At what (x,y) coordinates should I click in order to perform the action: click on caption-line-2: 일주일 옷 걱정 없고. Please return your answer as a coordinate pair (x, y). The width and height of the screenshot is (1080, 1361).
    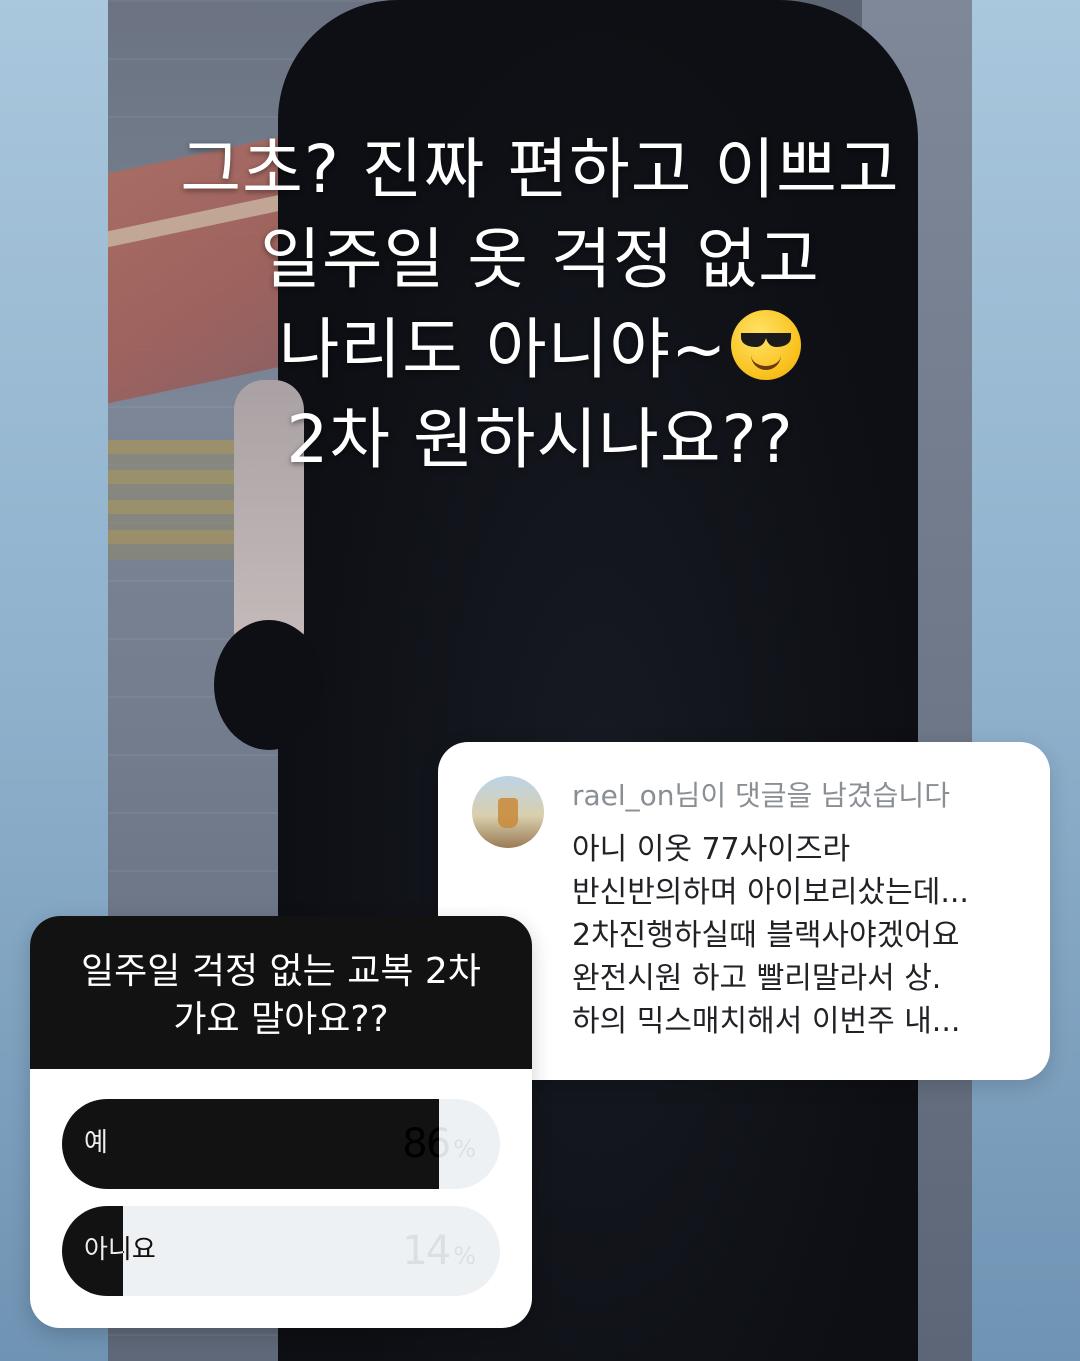
    Looking at the image, I should click on (540, 259).